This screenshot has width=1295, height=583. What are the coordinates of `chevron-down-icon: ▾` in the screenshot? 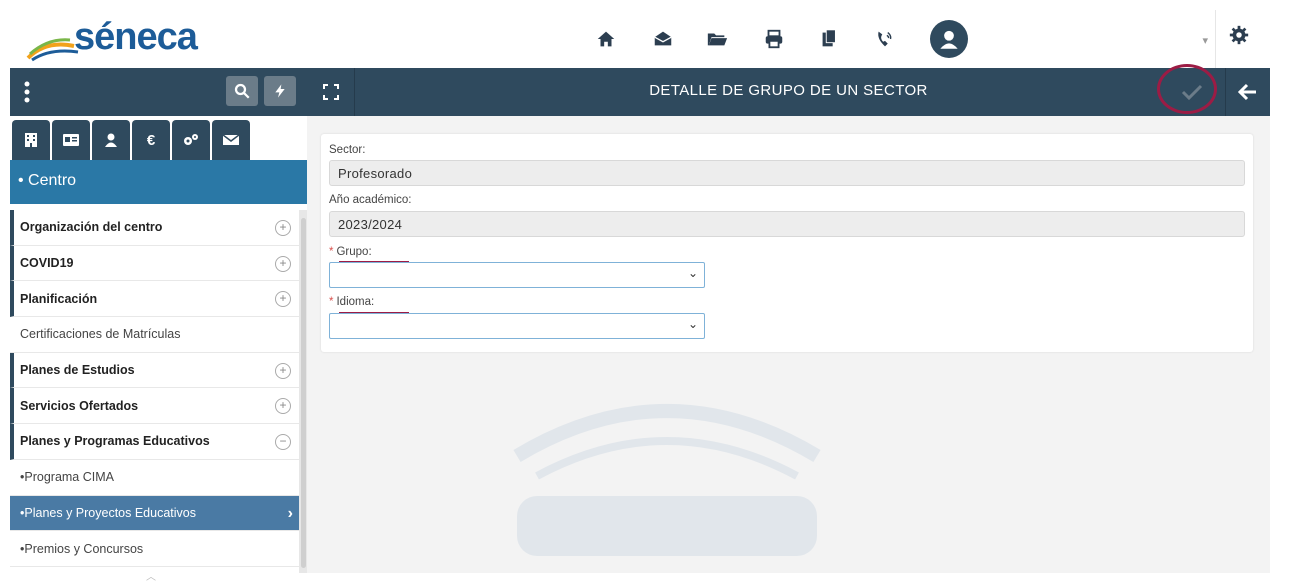 It's located at (1205, 41).